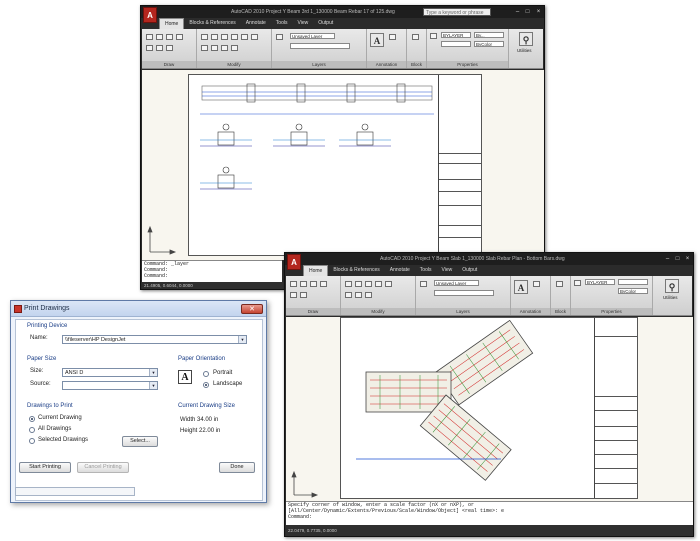 The image size is (700, 541). What do you see at coordinates (319, 64) in the screenshot?
I see `layers-panel-label: Layers` at bounding box center [319, 64].